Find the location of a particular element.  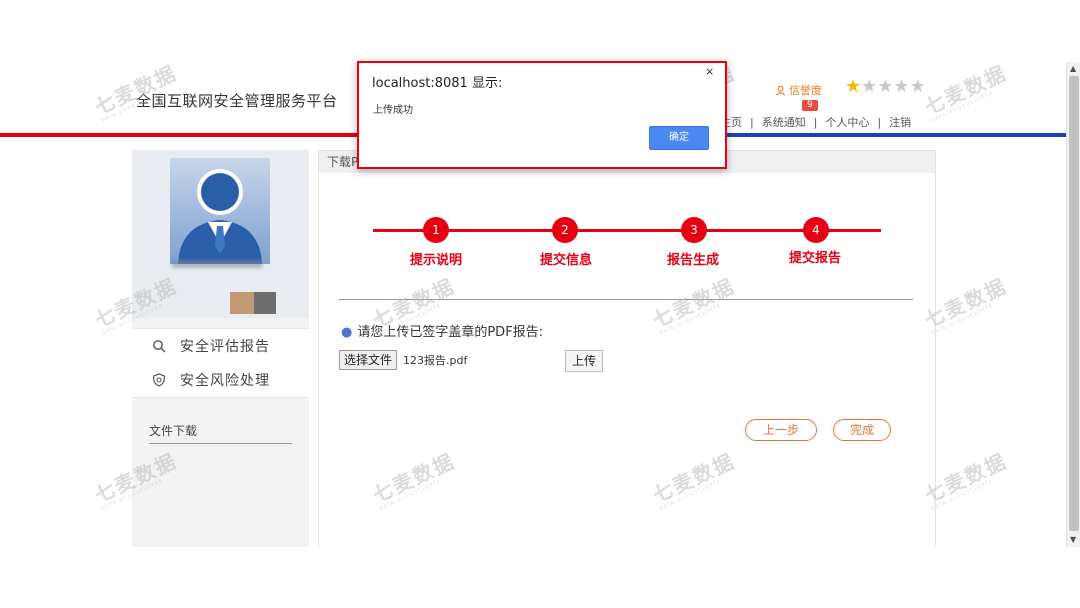

credit-label: 信誉度 is located at coordinates (798, 90).